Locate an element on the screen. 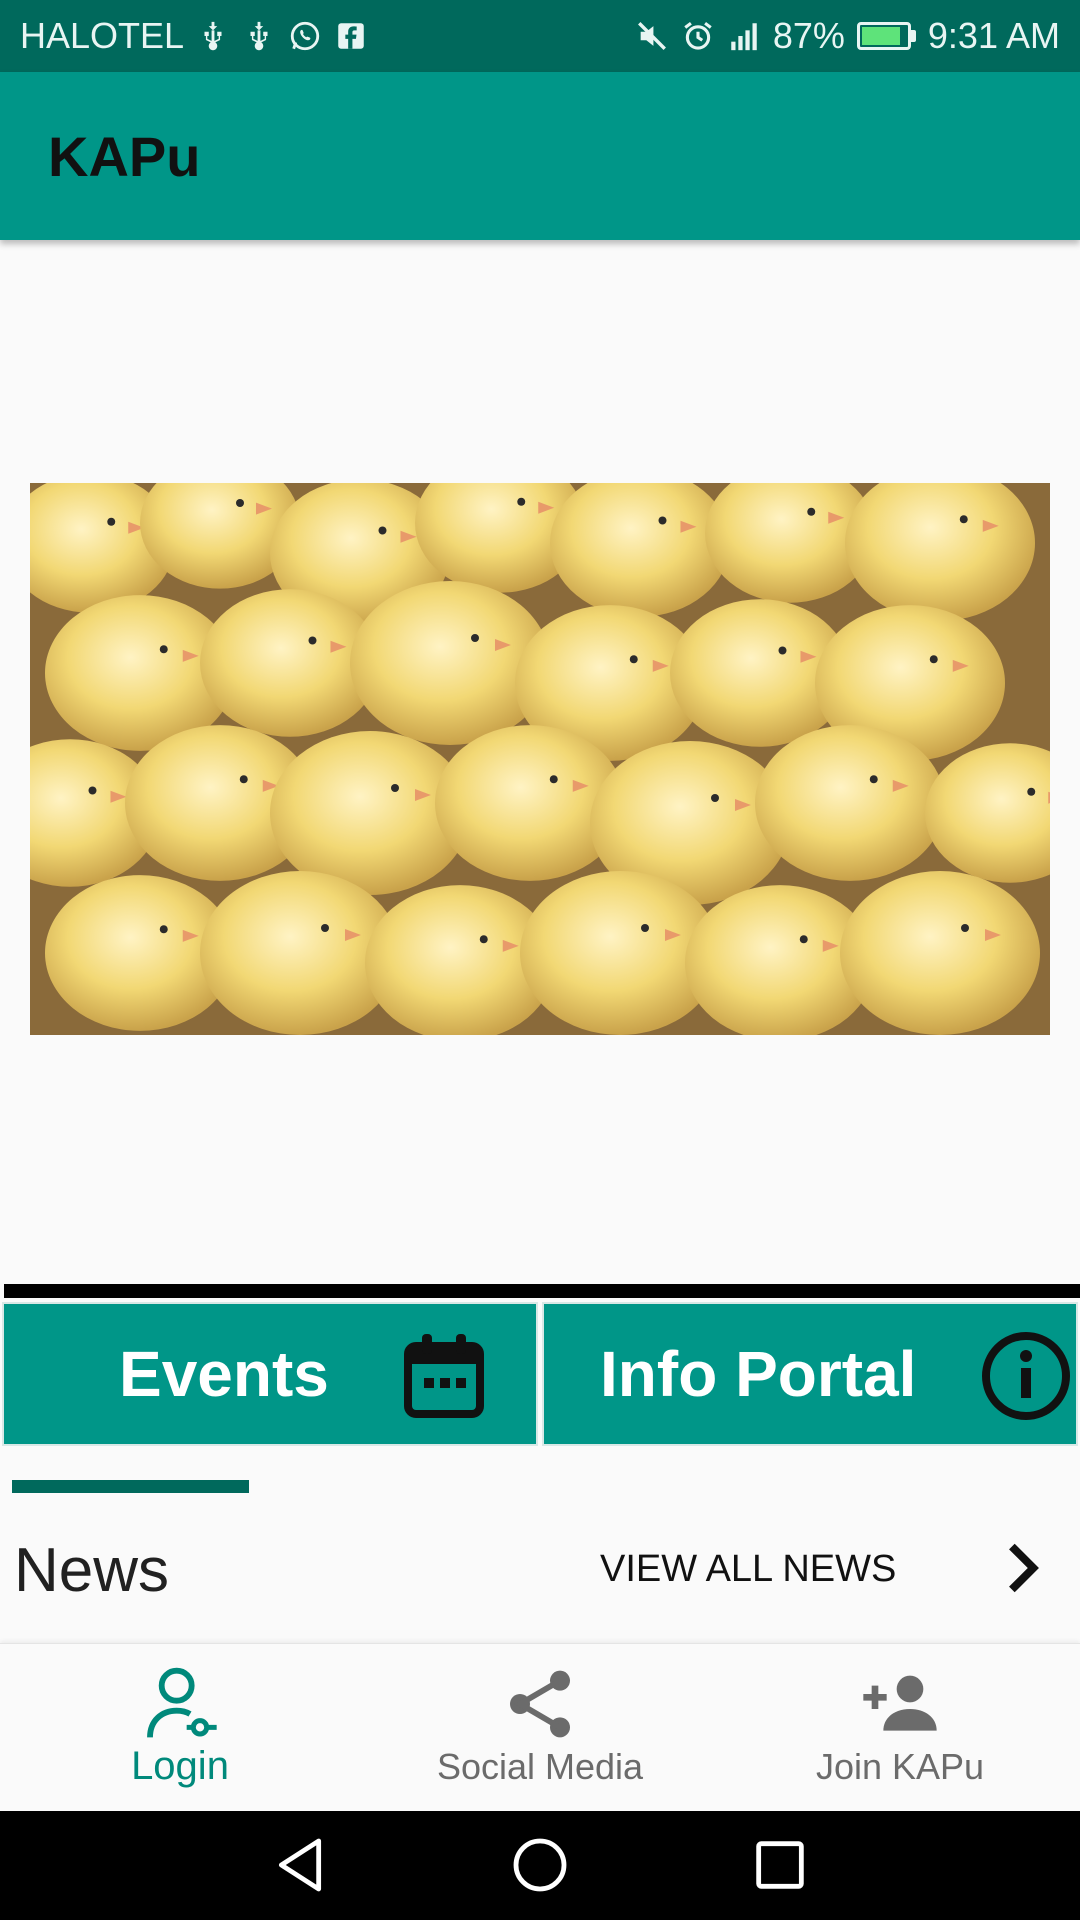 This screenshot has width=1080, height=1920. clock: 9:31 AM is located at coordinates (993, 35).